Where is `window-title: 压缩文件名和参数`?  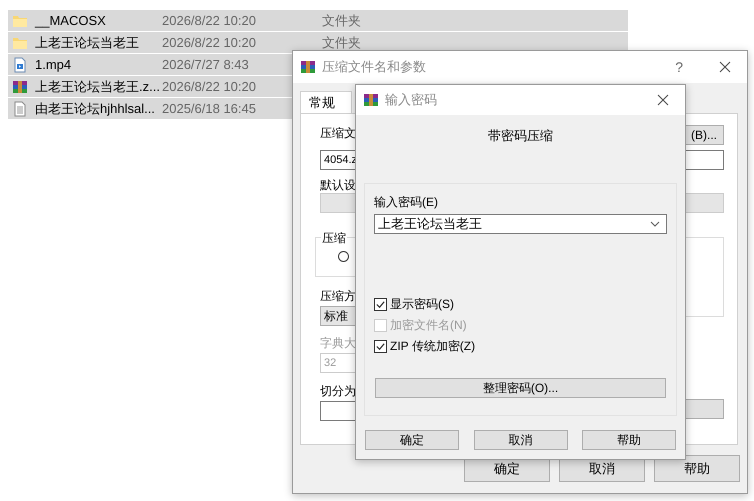 window-title: 压缩文件名和参数 is located at coordinates (374, 67).